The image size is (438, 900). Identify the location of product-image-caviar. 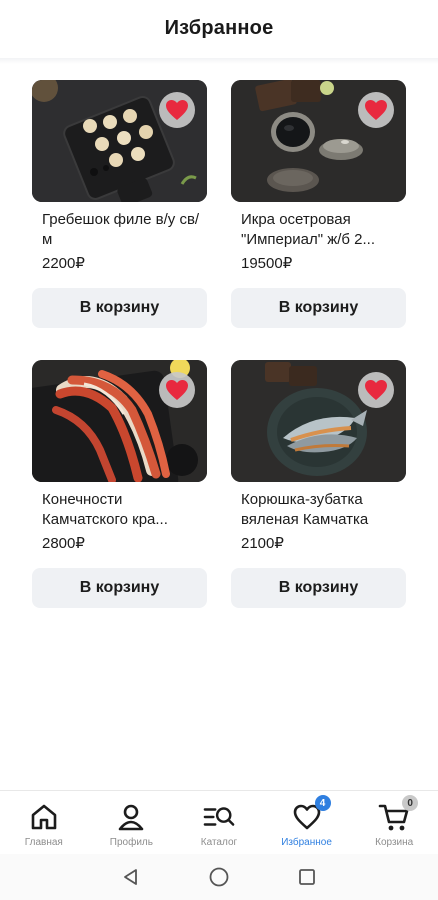
(318, 141).